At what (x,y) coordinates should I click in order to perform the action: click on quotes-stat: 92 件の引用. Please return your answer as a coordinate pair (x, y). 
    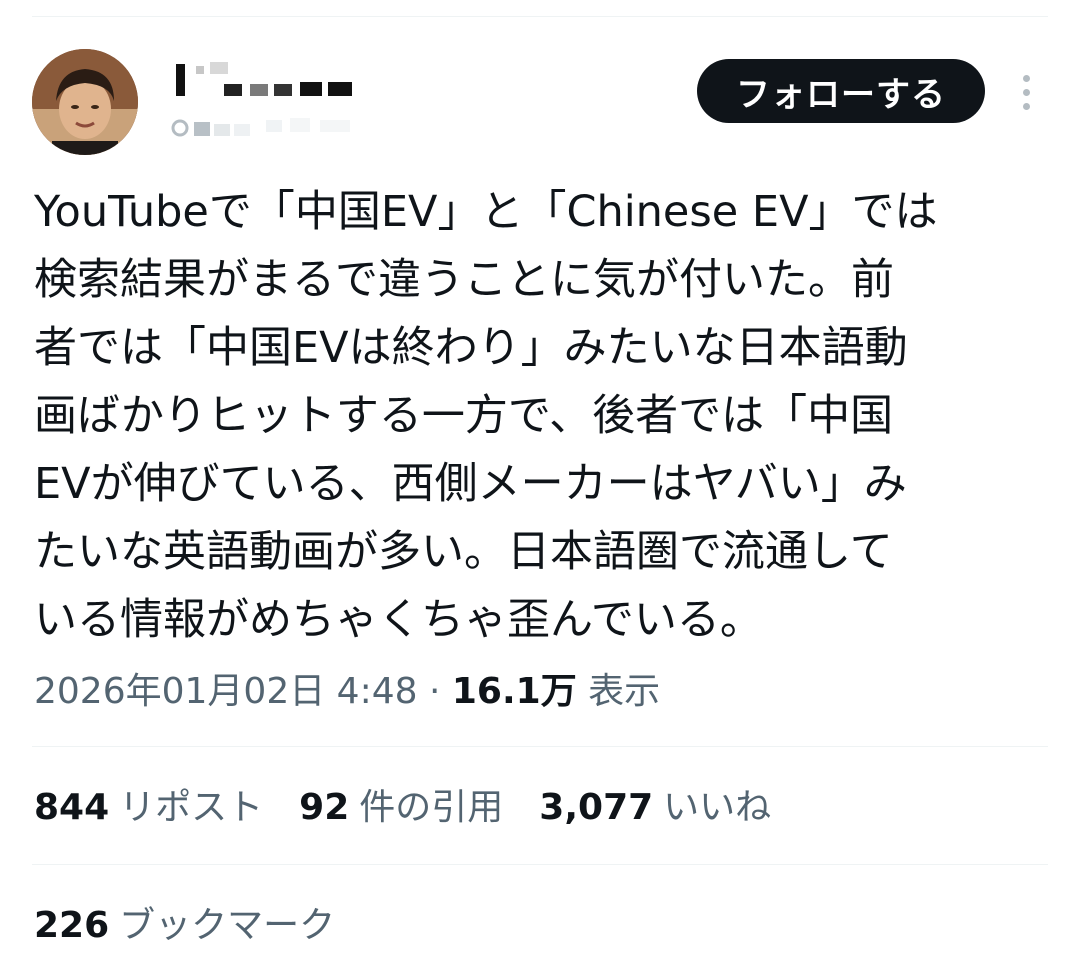
    Looking at the image, I should click on (401, 808).